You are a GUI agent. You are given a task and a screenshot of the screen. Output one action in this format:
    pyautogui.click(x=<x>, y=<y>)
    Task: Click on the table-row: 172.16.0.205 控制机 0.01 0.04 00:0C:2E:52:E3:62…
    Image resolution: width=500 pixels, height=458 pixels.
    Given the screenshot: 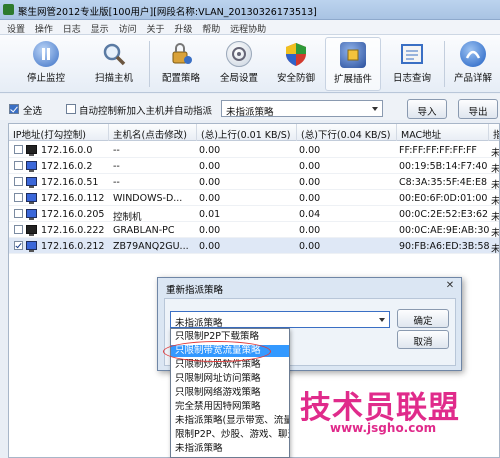 What is the action you would take?
    pyautogui.click(x=254, y=214)
    